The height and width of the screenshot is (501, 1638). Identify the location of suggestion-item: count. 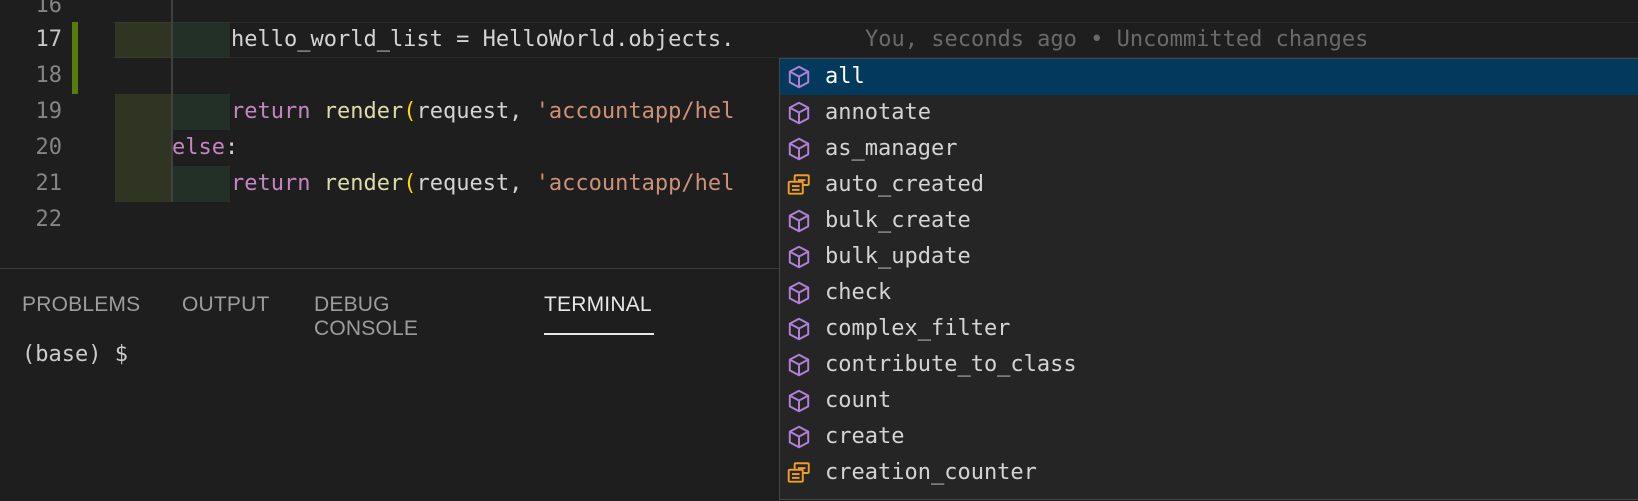
(1209, 401).